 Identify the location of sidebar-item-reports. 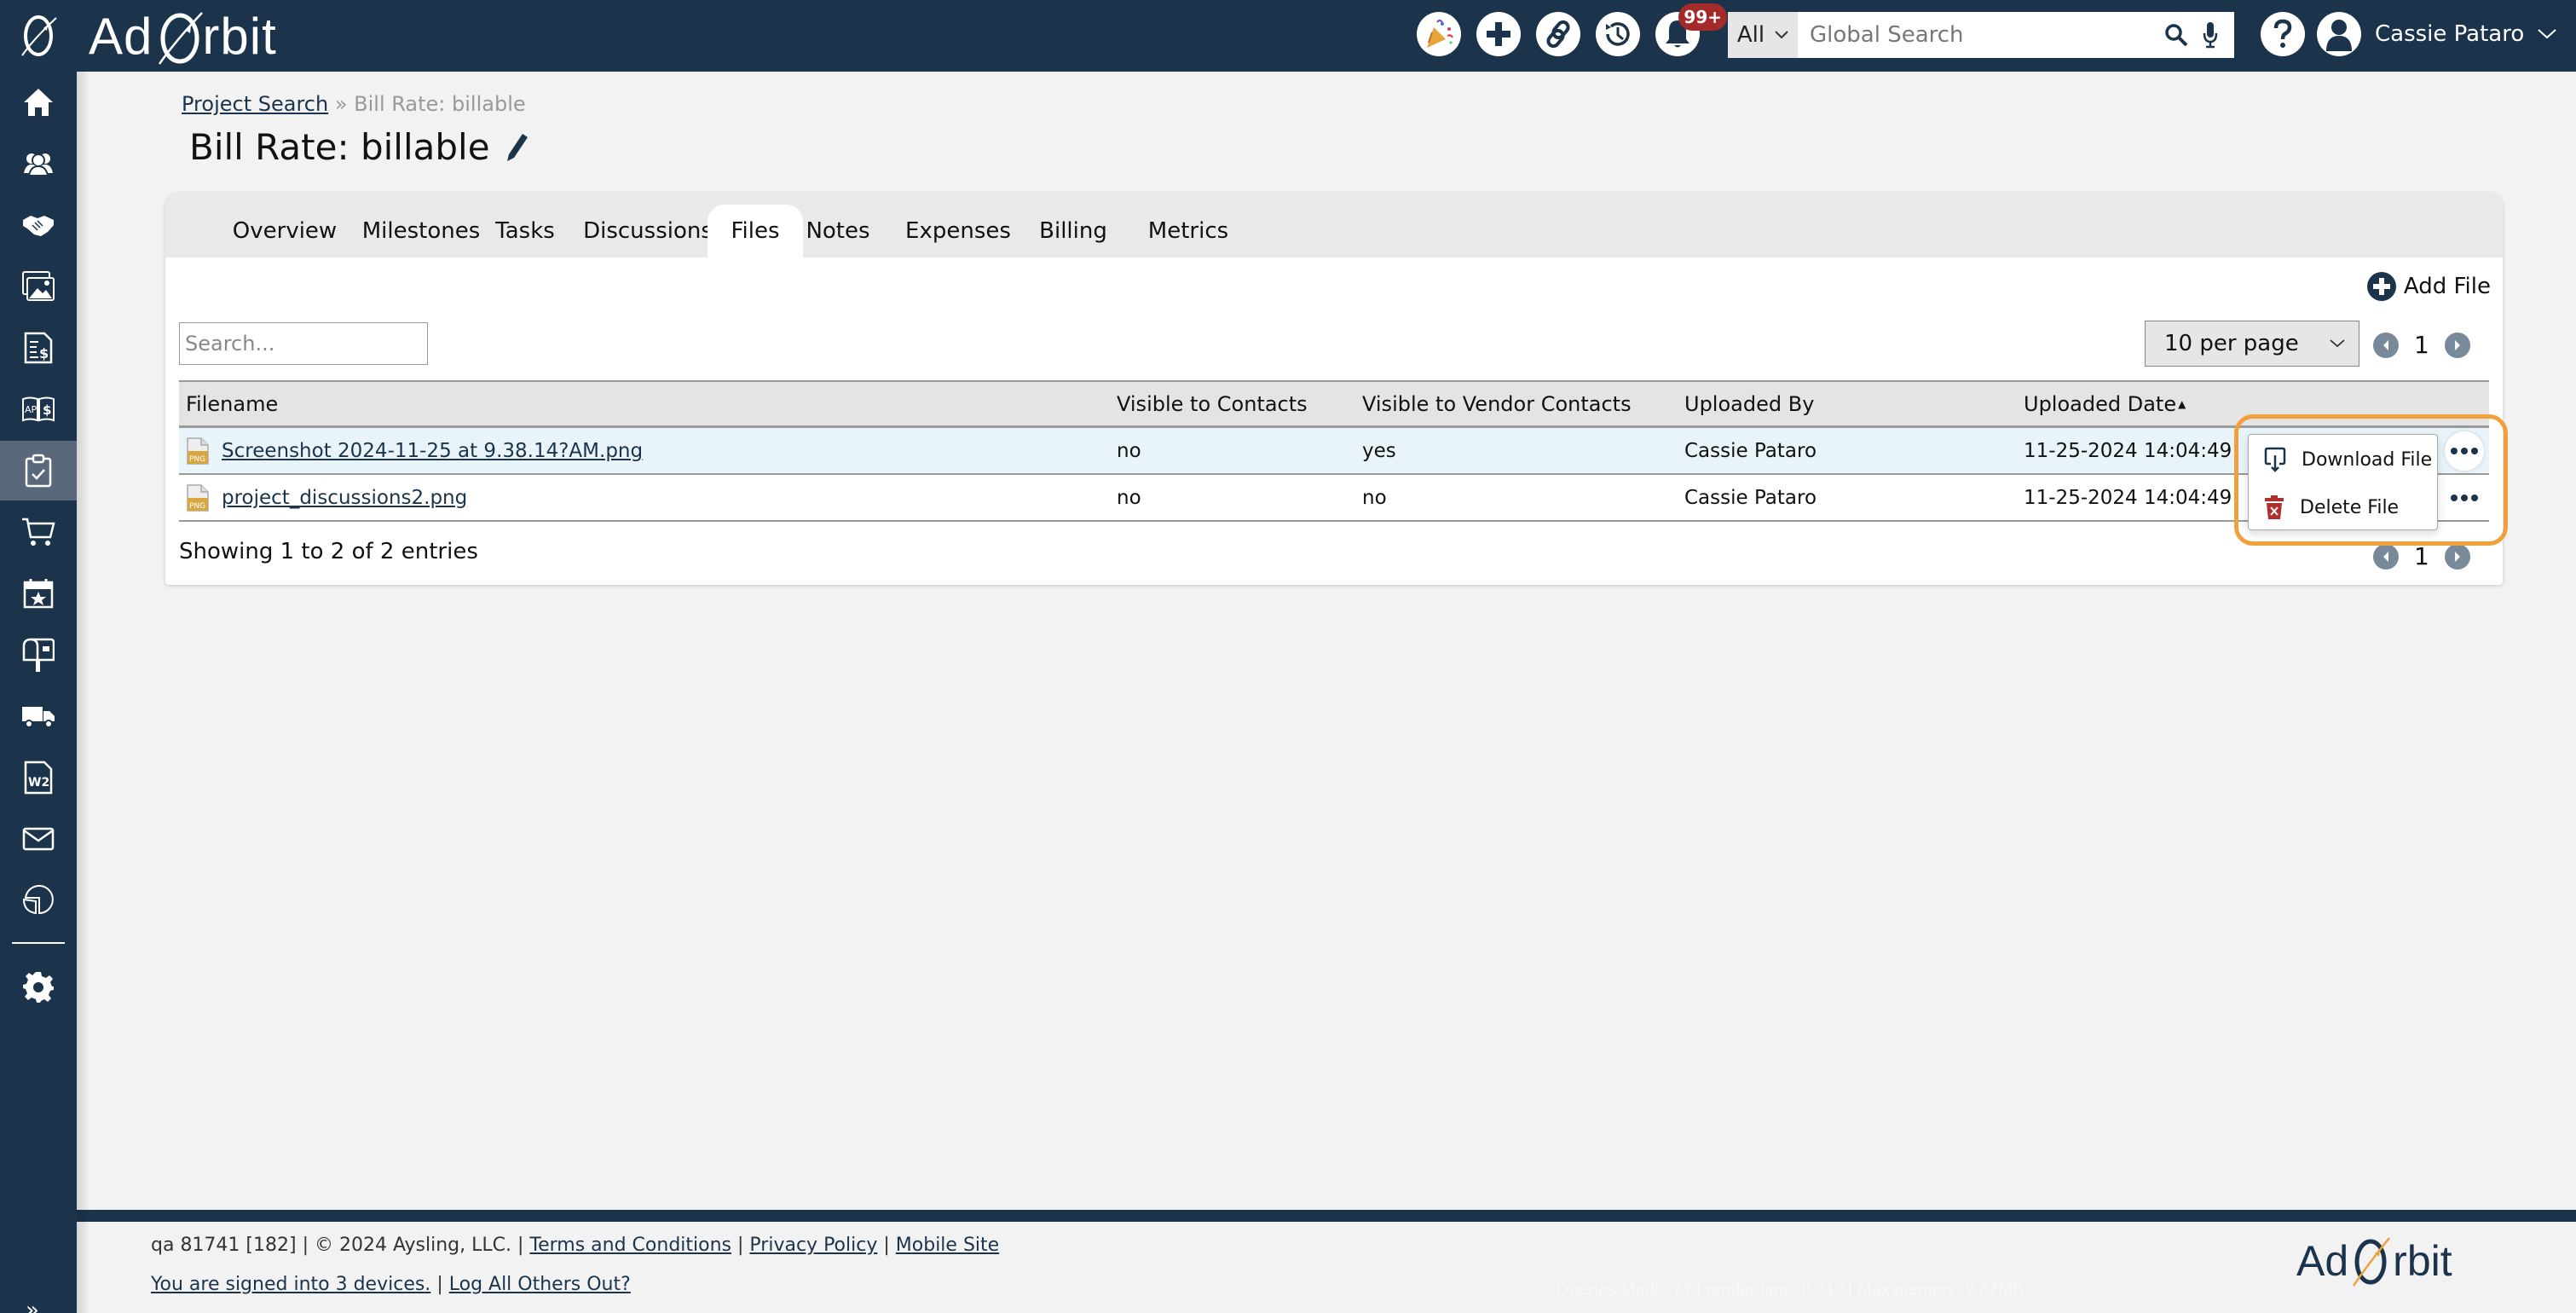
(38, 900).